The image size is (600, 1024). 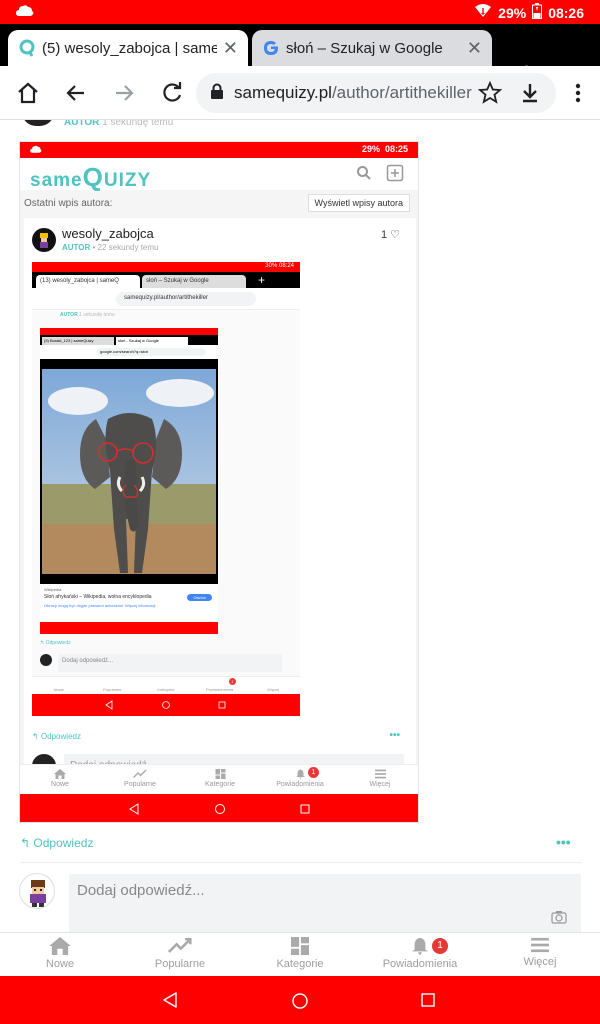 What do you see at coordinates (172, 93) in the screenshot?
I see `reload-icon` at bounding box center [172, 93].